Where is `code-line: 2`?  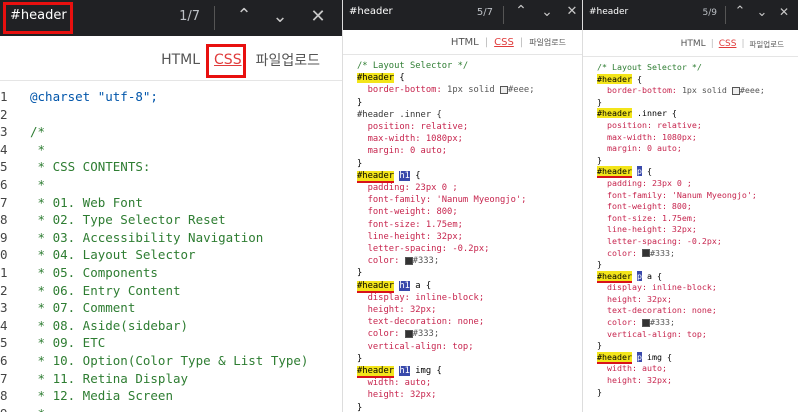 code-line: 2 is located at coordinates (171, 115).